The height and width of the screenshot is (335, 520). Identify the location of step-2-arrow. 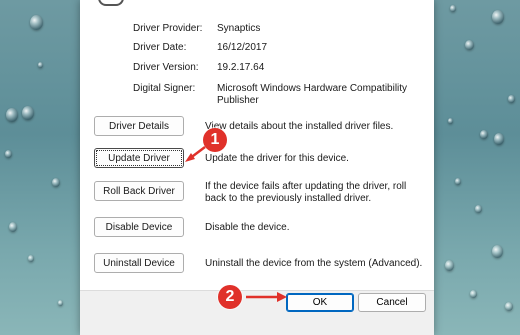
(266, 297).